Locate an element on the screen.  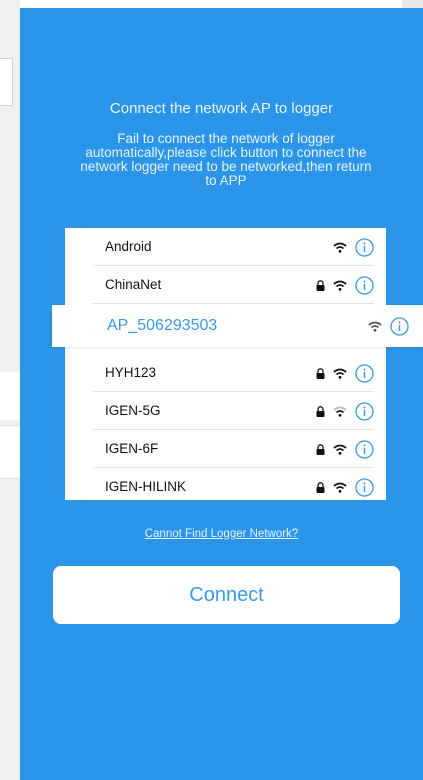
network-row-igen-hilink: IGEN-HILINK is located at coordinates (225, 487).